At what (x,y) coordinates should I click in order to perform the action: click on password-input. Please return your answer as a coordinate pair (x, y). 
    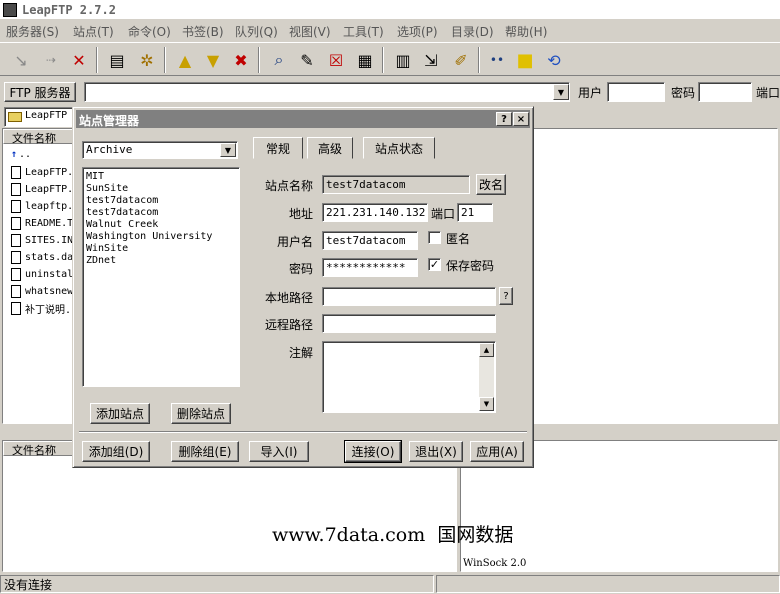
    Looking at the image, I should click on (725, 92).